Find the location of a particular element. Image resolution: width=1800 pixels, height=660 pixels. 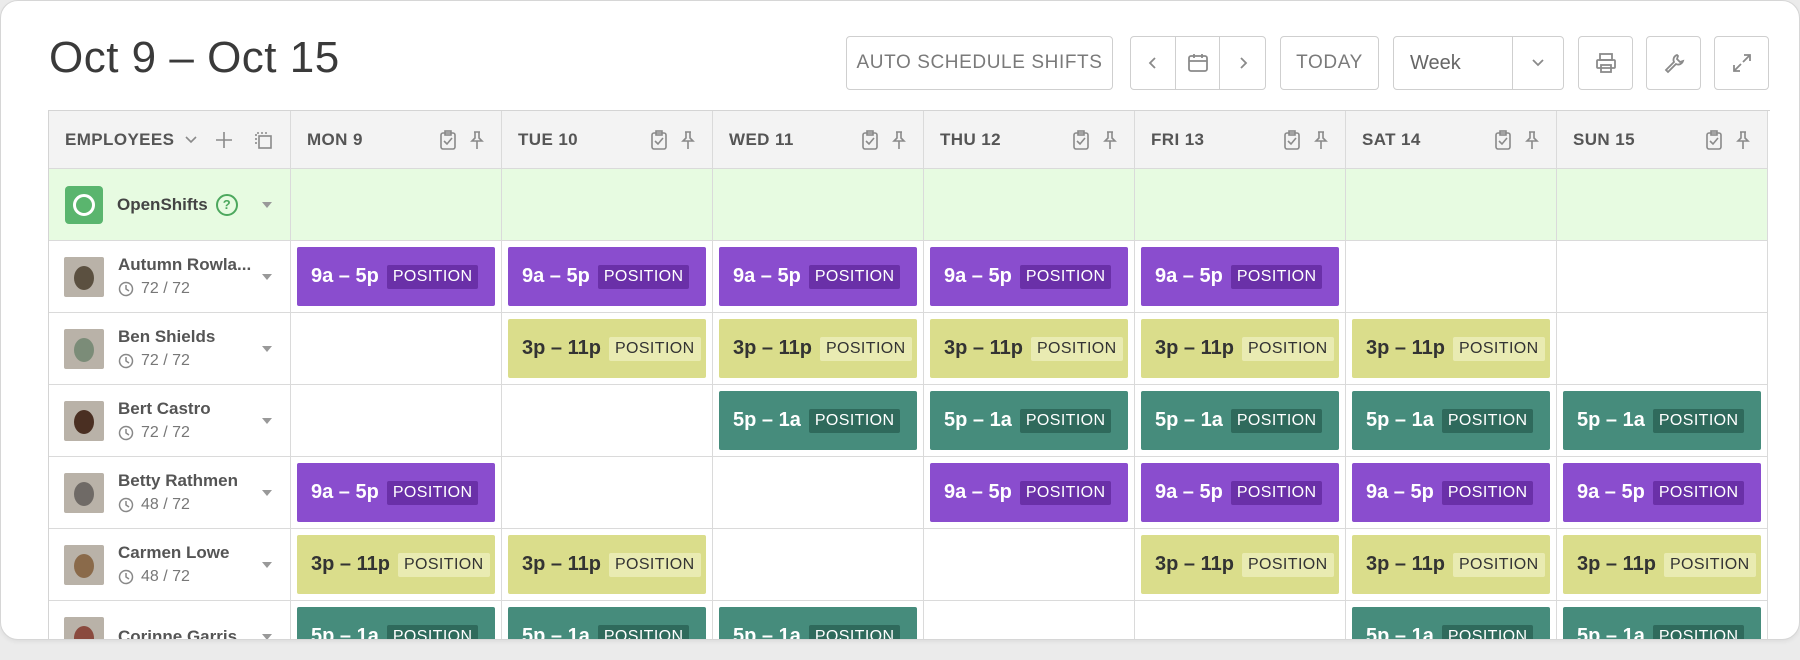

open-shifts-row-header: OpenShifts? is located at coordinates (170, 205).